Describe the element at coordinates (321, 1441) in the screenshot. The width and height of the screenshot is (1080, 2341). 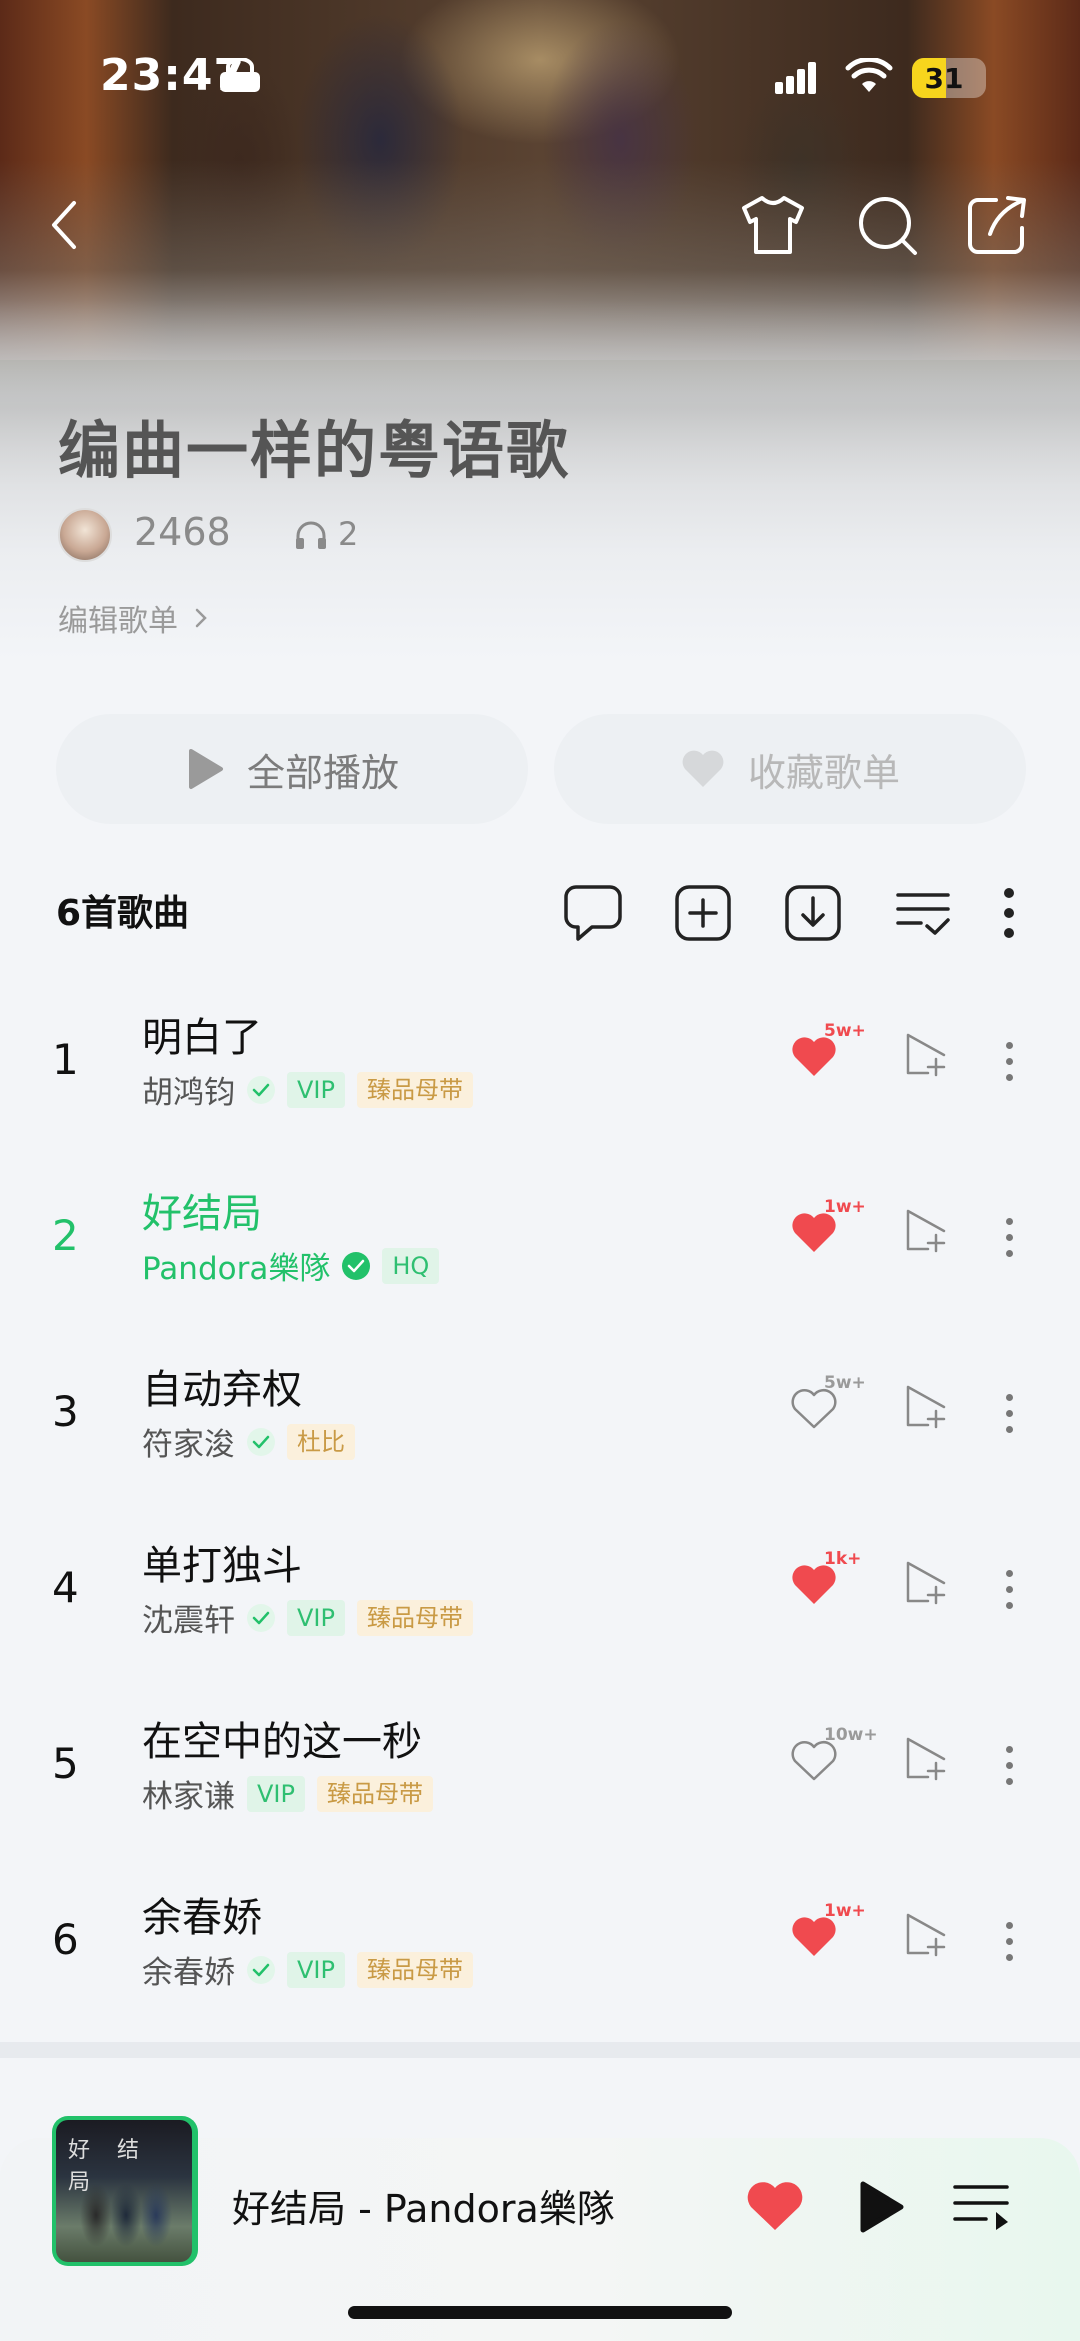
I see `quality-tag: 杜比` at that location.